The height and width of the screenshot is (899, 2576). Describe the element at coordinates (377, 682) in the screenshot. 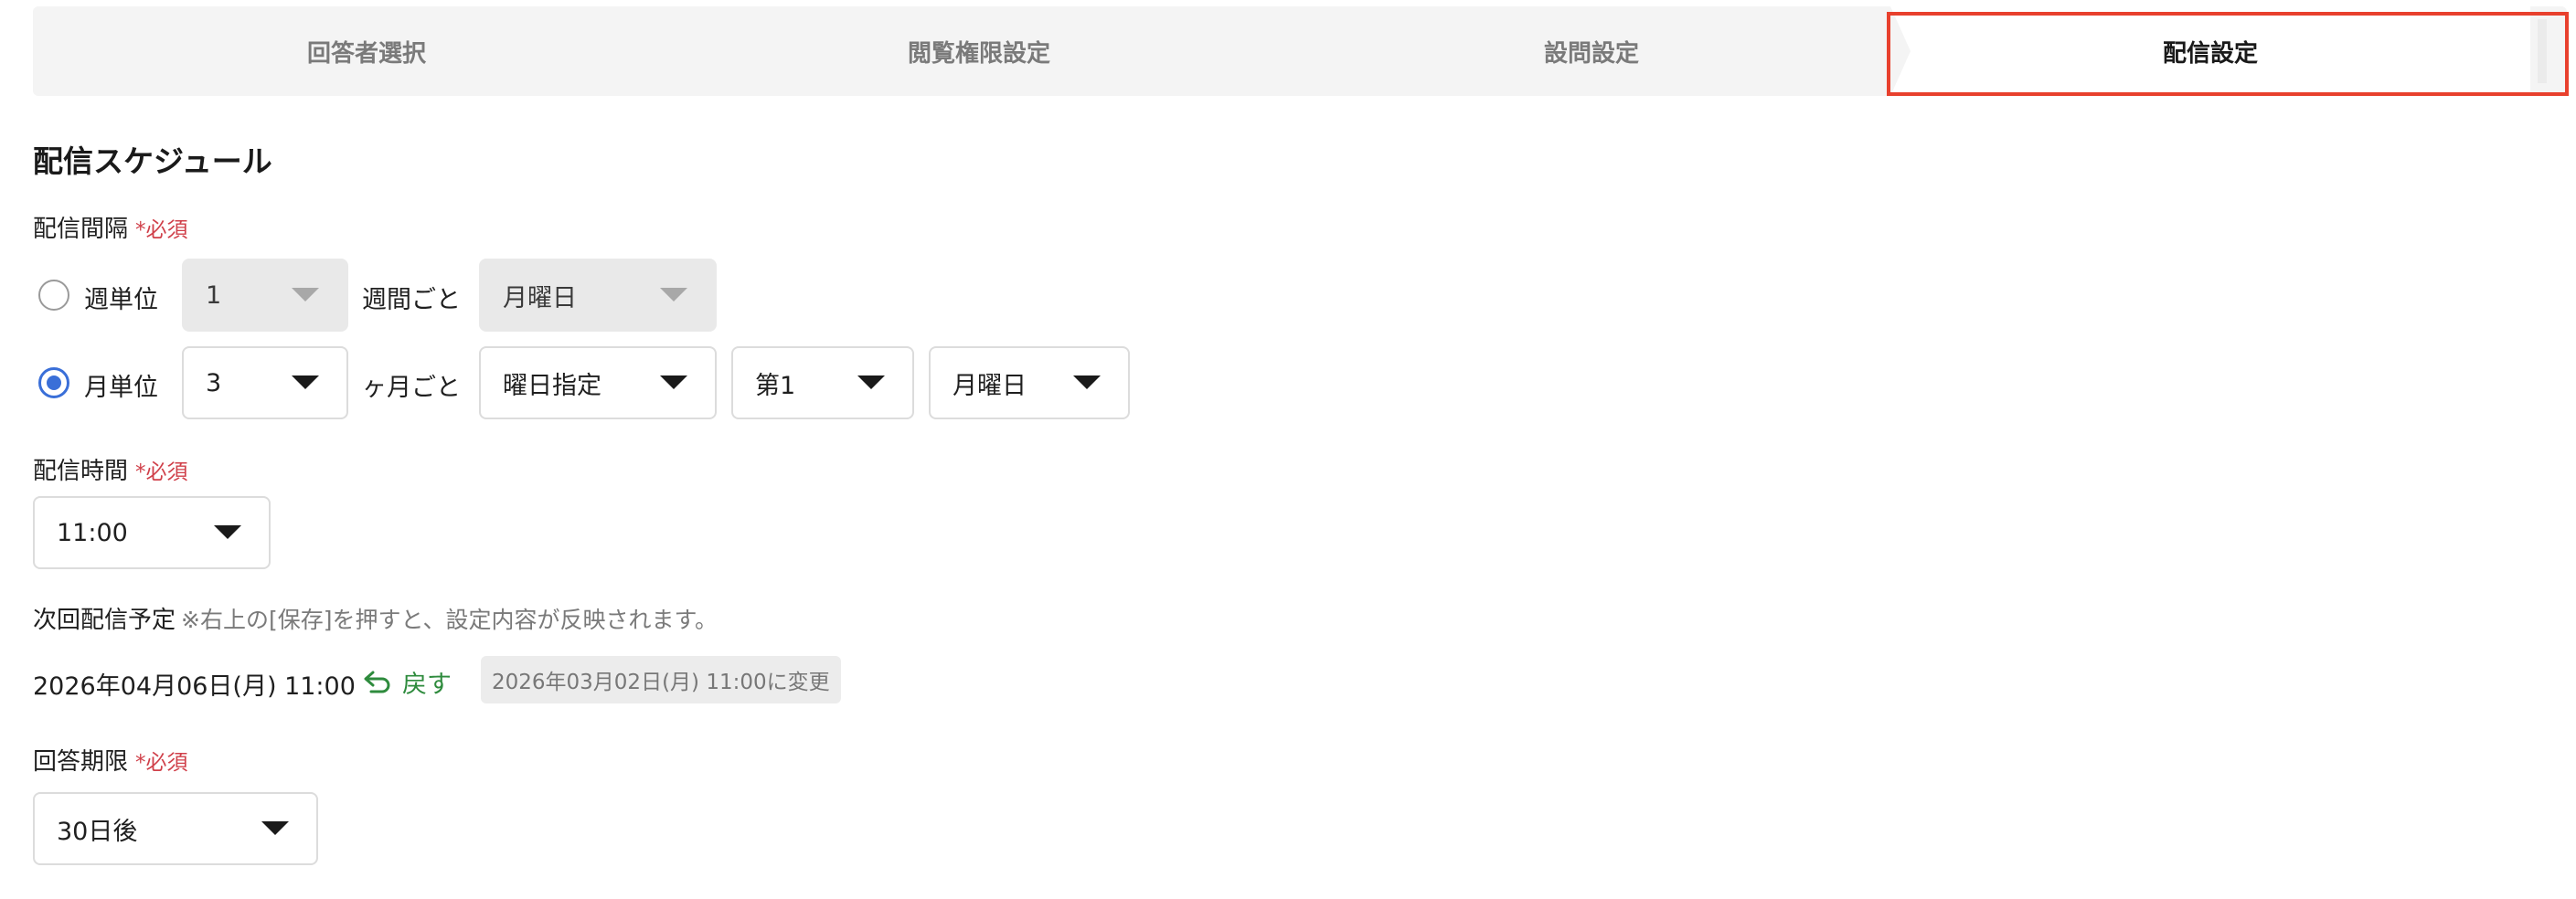

I see `undo-icon` at that location.